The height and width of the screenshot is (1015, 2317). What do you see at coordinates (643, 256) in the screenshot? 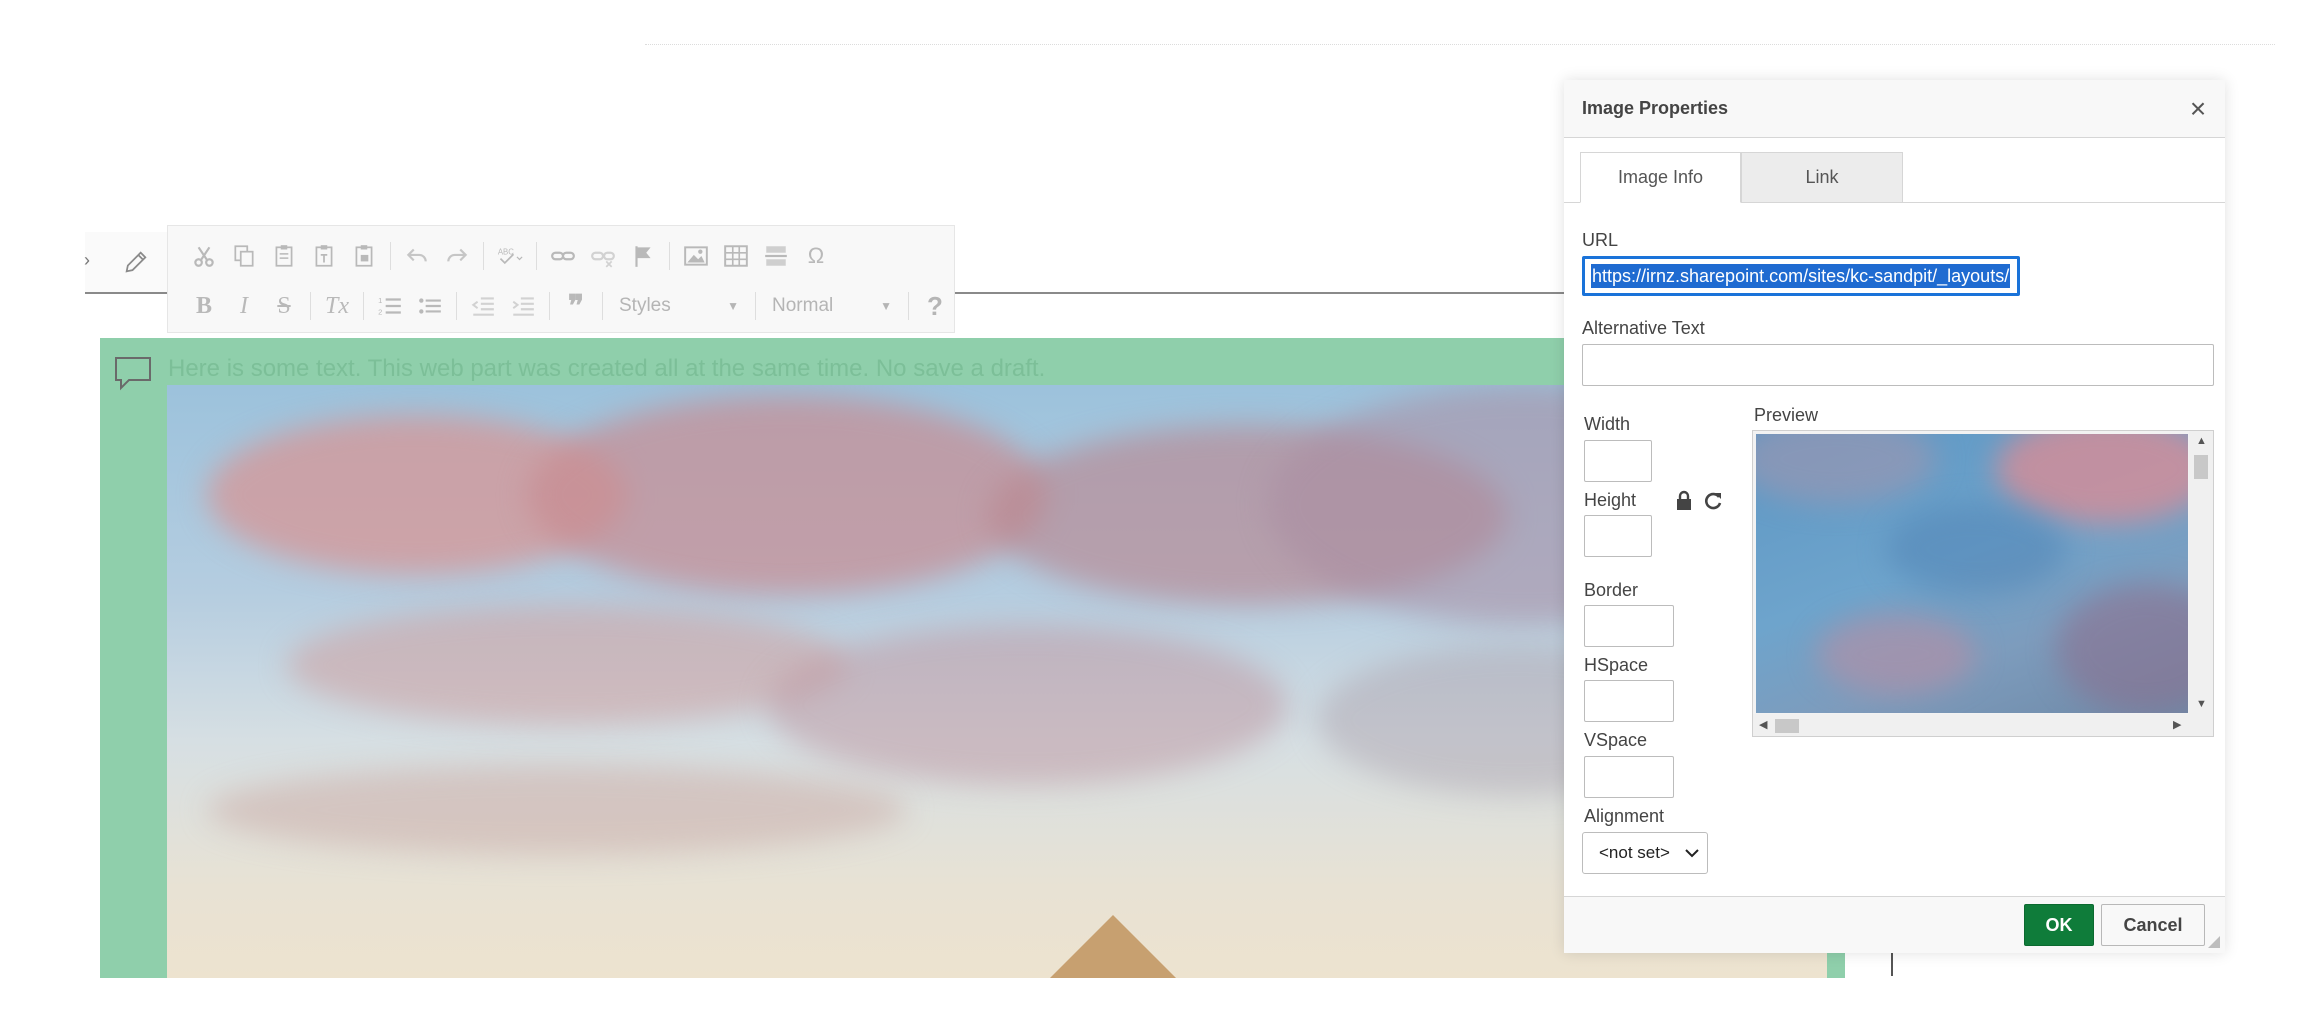
I see `anchor-flag-icon` at bounding box center [643, 256].